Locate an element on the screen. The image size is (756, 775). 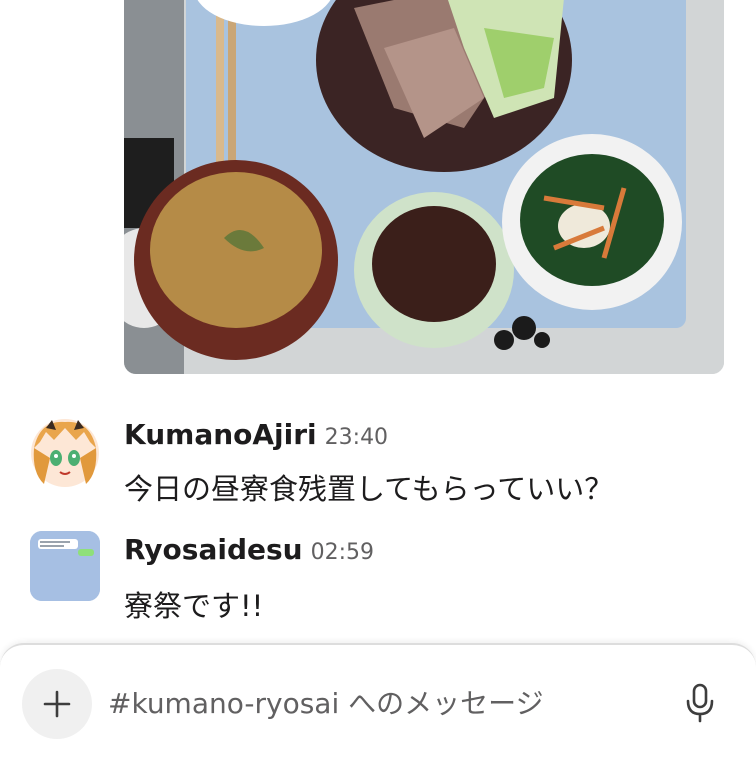
screenshot-avatar-image is located at coordinates (65, 566).